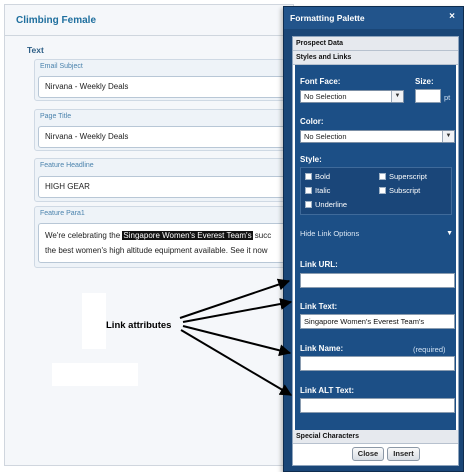 The width and height of the screenshot is (464, 472). What do you see at coordinates (237, 341) in the screenshot?
I see `arrow-to-link-name` at bounding box center [237, 341].